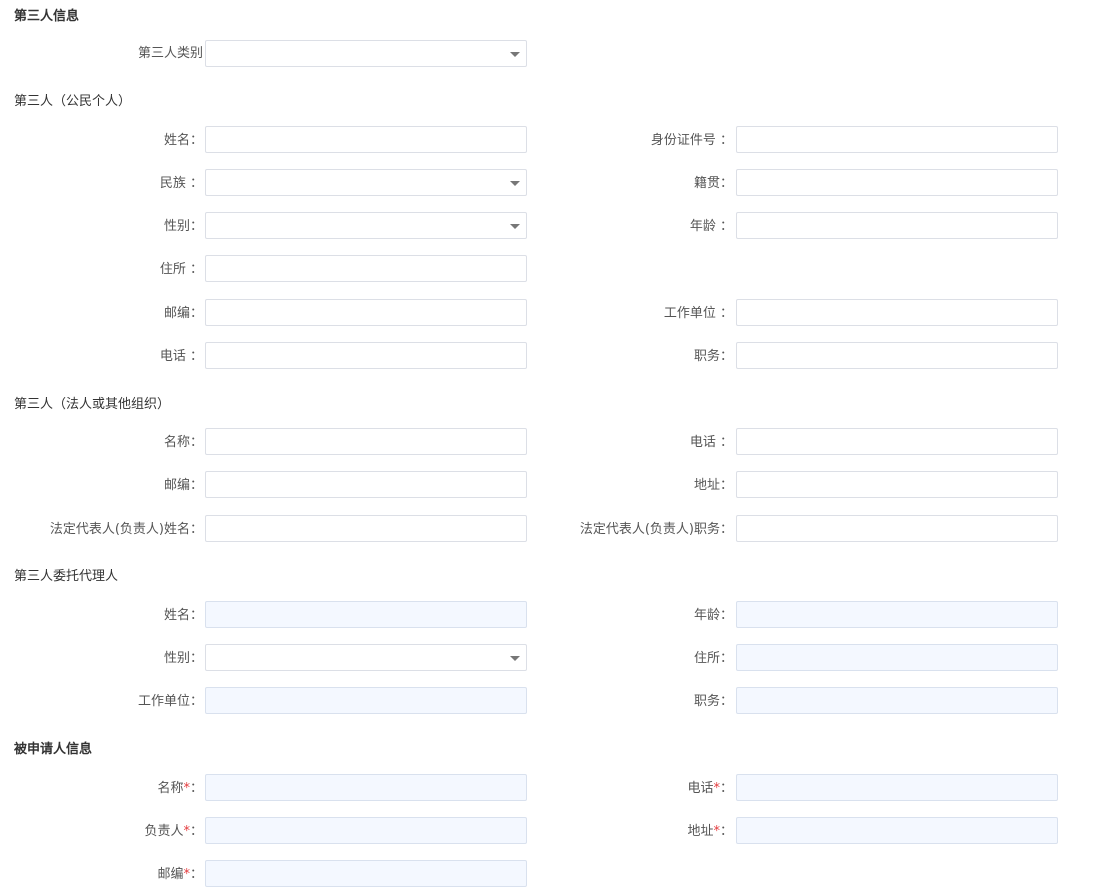 The width and height of the screenshot is (1108, 896). I want to click on agent-gender-select, so click(366, 657).